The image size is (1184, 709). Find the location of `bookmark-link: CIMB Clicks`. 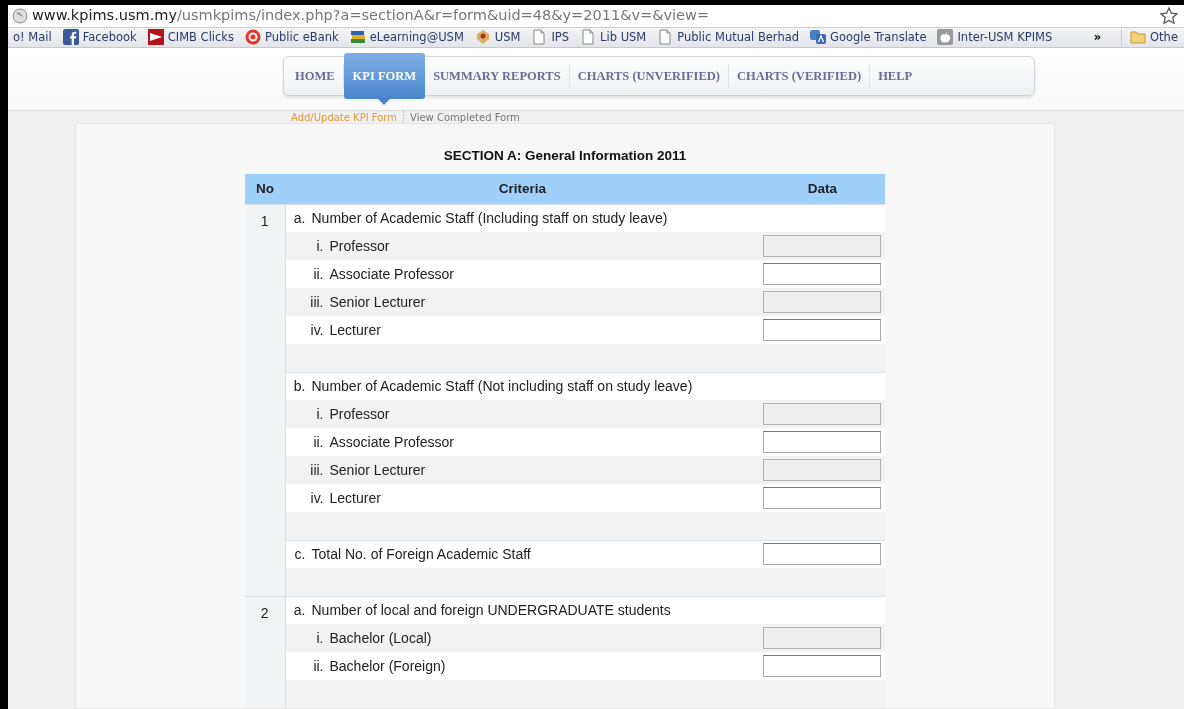

bookmark-link: CIMB Clicks is located at coordinates (191, 37).